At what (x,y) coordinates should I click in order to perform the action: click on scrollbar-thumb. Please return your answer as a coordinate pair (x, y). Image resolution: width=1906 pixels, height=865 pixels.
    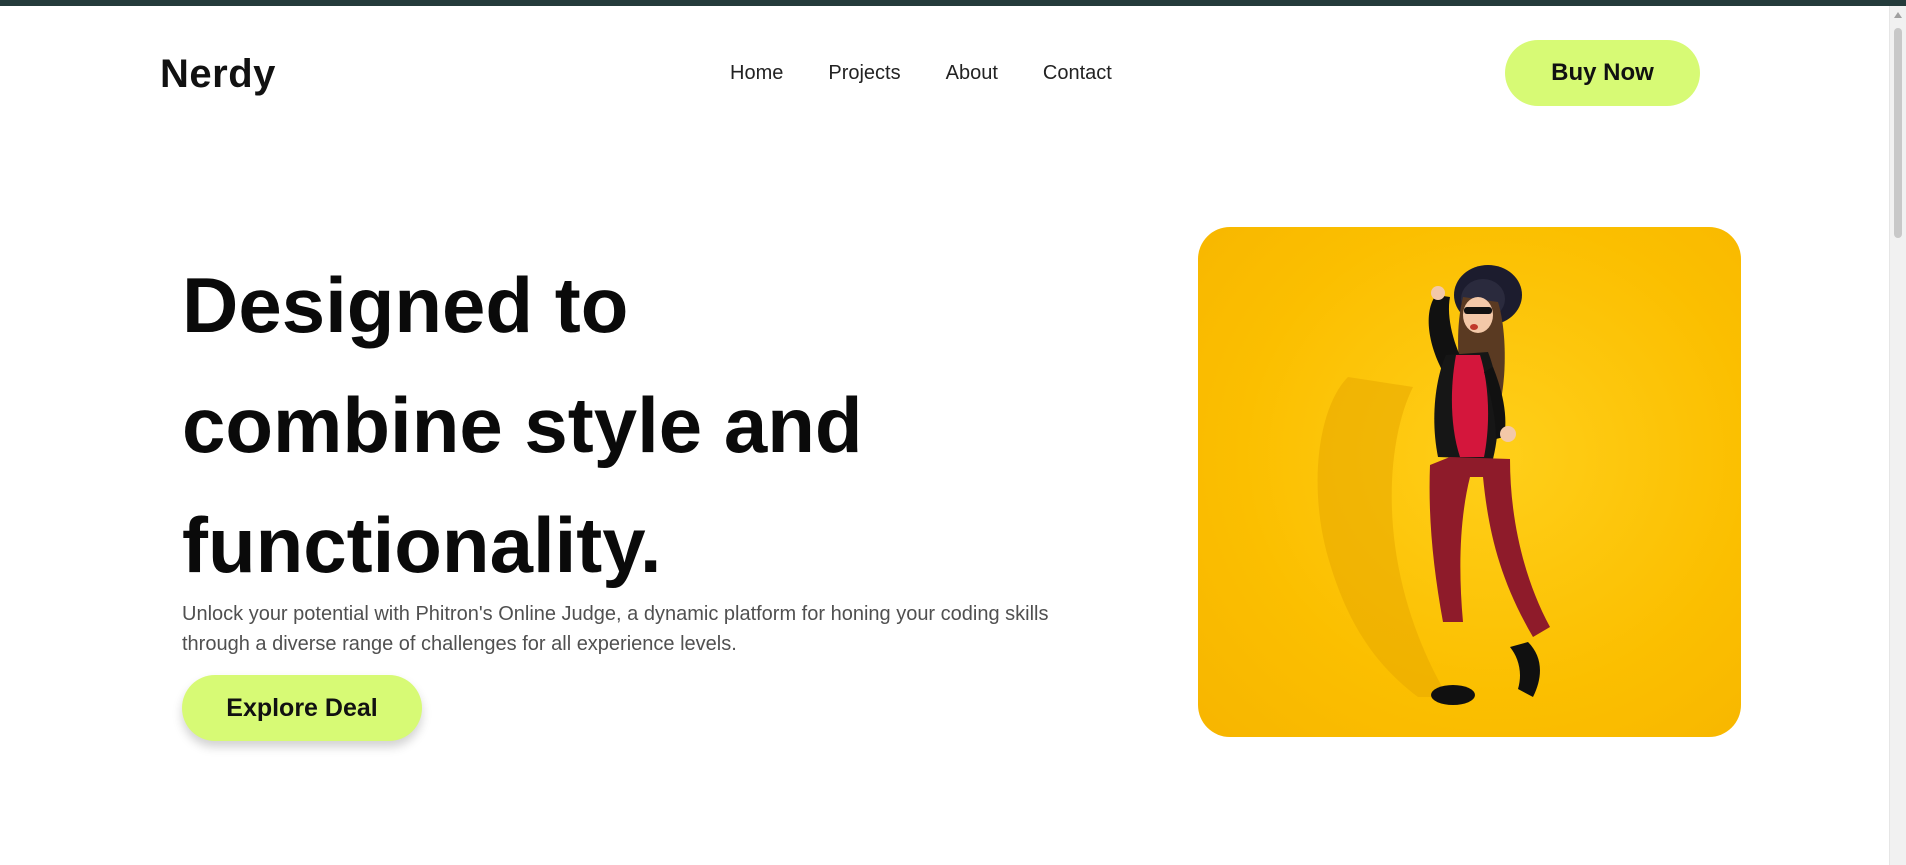
    Looking at the image, I should click on (1898, 133).